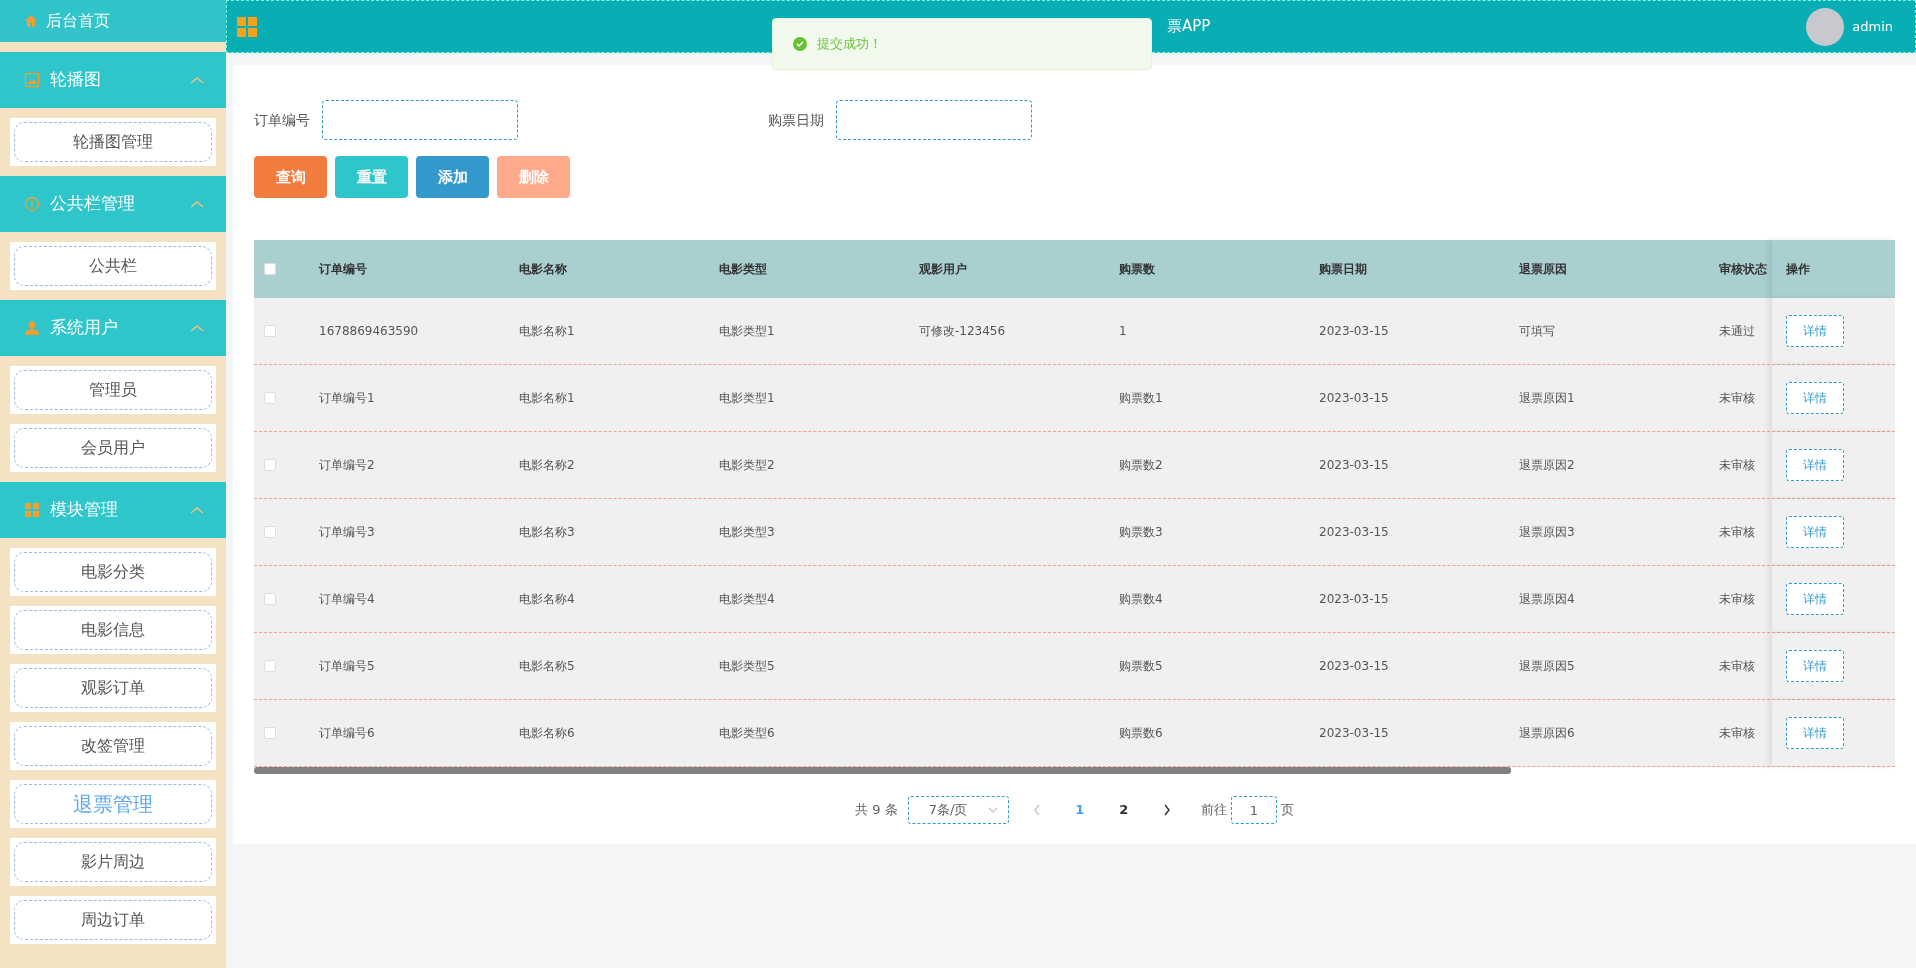 The width and height of the screenshot is (1916, 968). I want to click on table-cell: 可修改-123456, so click(962, 331).